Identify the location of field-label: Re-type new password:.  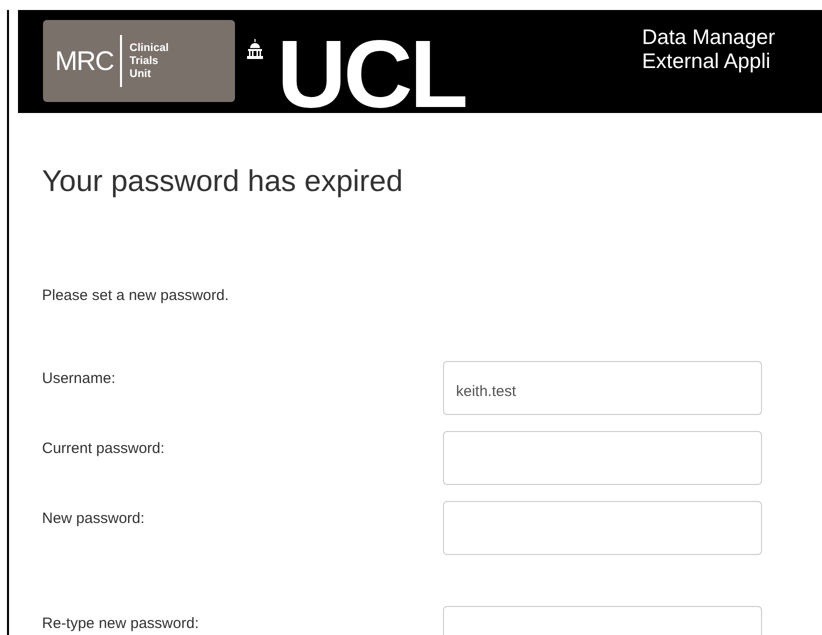
(120, 623).